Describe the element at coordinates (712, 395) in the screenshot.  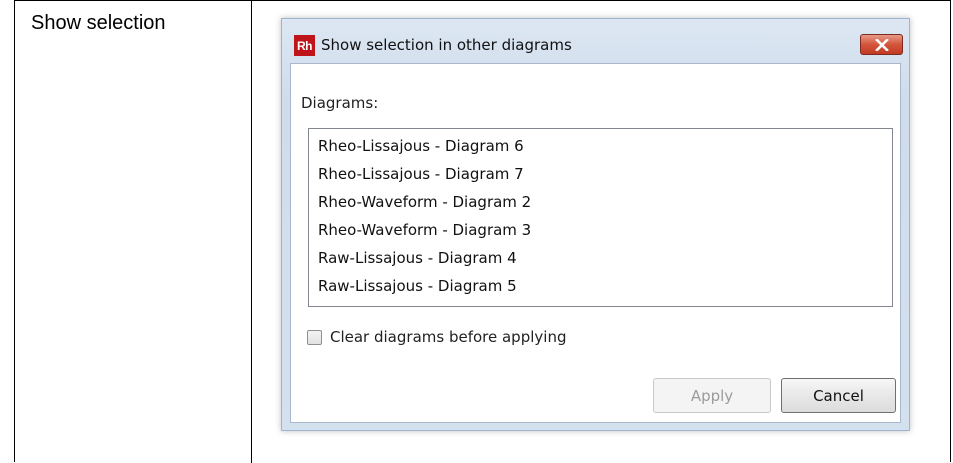
I see `apply-button: Apply` at that location.